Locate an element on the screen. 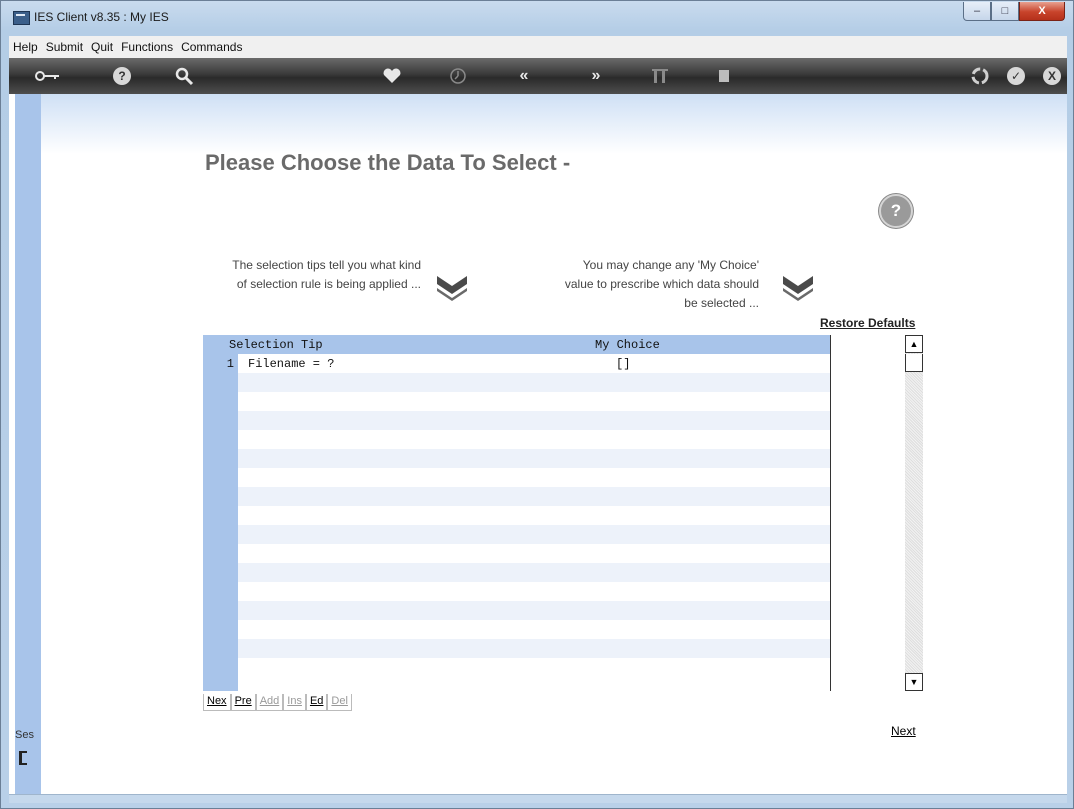 Image resolution: width=1074 pixels, height=809 pixels. stop-icon is located at coordinates (724, 76).